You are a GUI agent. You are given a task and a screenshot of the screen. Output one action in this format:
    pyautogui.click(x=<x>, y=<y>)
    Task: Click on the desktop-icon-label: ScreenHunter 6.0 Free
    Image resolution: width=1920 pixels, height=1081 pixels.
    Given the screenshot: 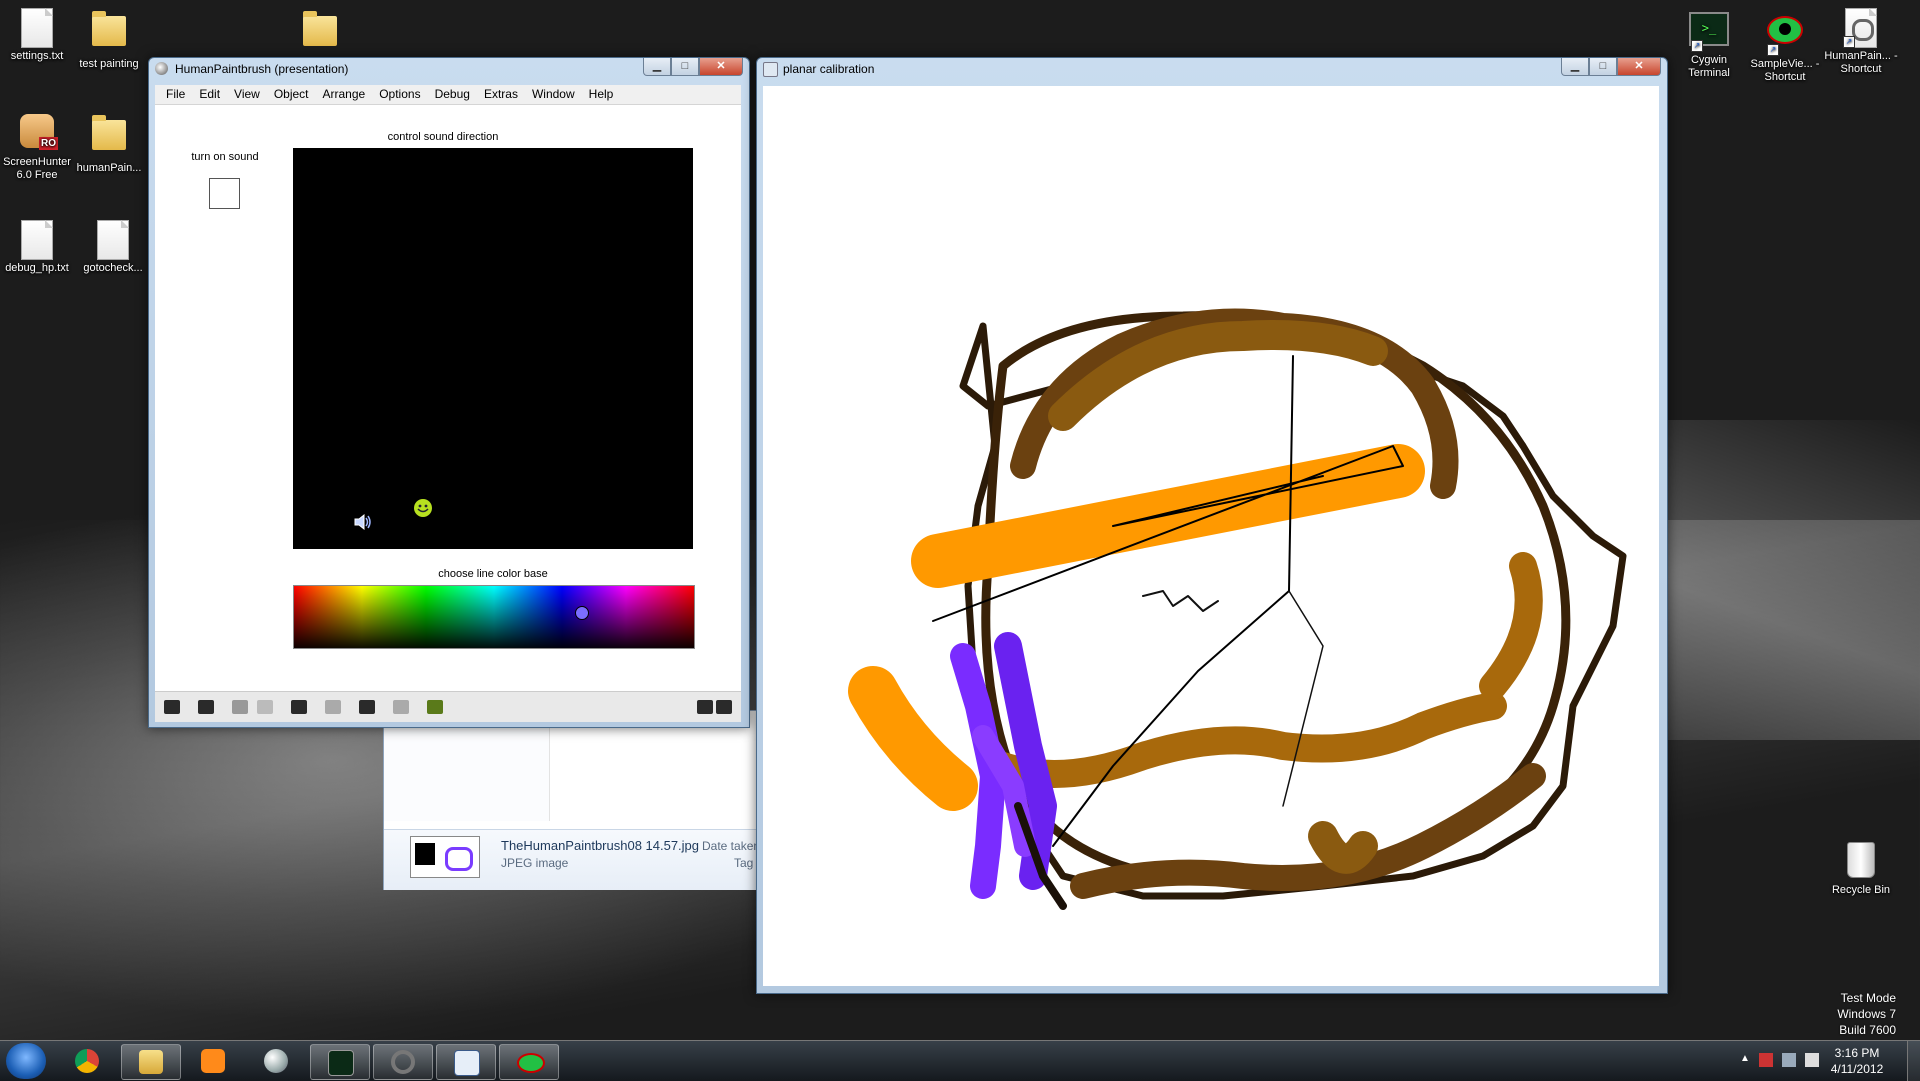 What is the action you would take?
    pyautogui.click(x=37, y=168)
    